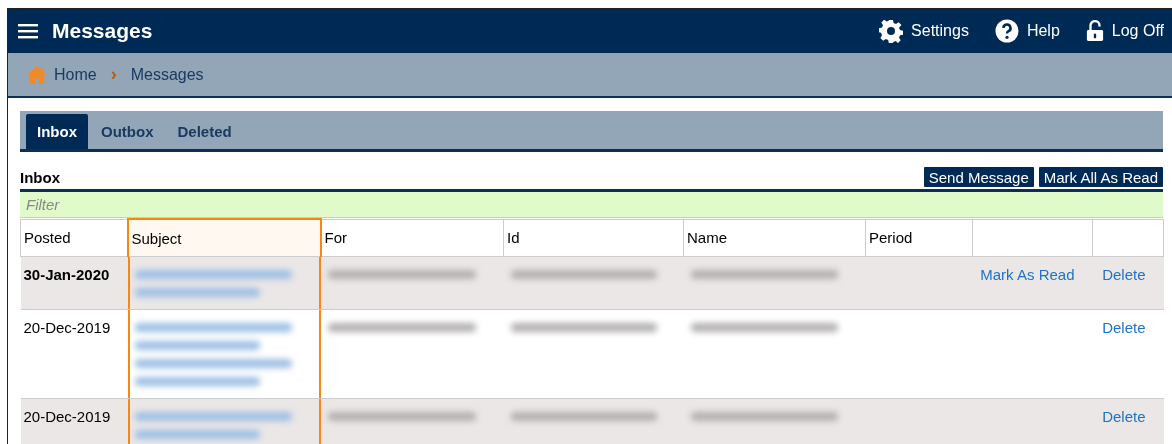 This screenshot has height=444, width=1172. Describe the element at coordinates (40, 177) in the screenshot. I see `section-title: Inbox` at that location.